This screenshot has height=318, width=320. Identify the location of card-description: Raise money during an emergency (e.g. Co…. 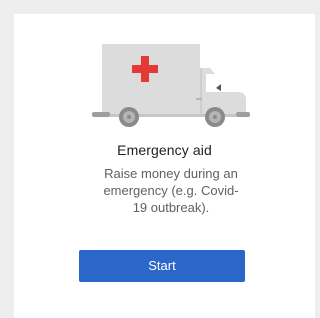
(171, 190).